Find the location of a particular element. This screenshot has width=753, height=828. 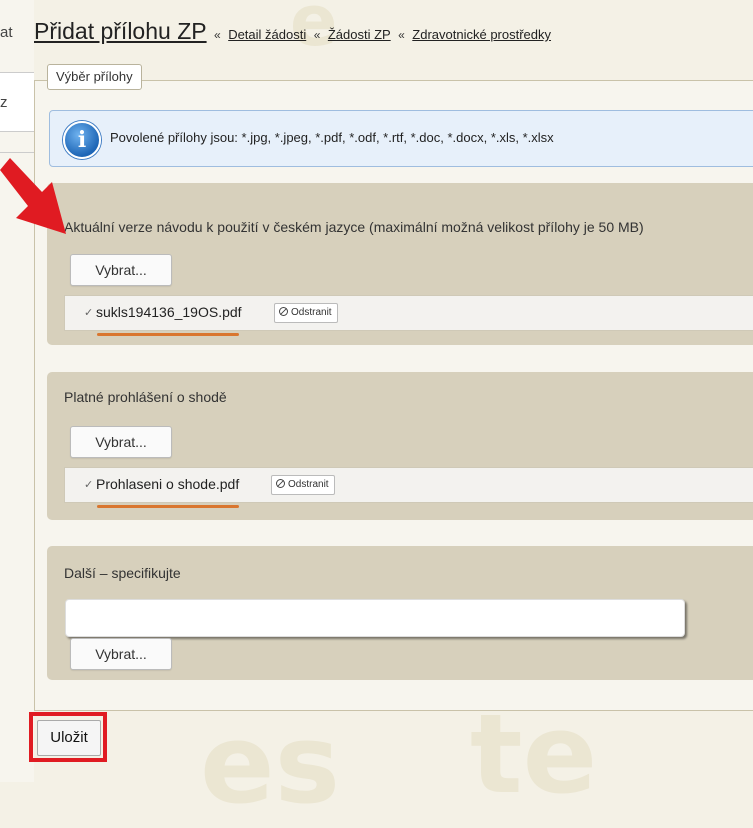

breadcrumb-link-detail: Detail žádosti is located at coordinates (267, 34).